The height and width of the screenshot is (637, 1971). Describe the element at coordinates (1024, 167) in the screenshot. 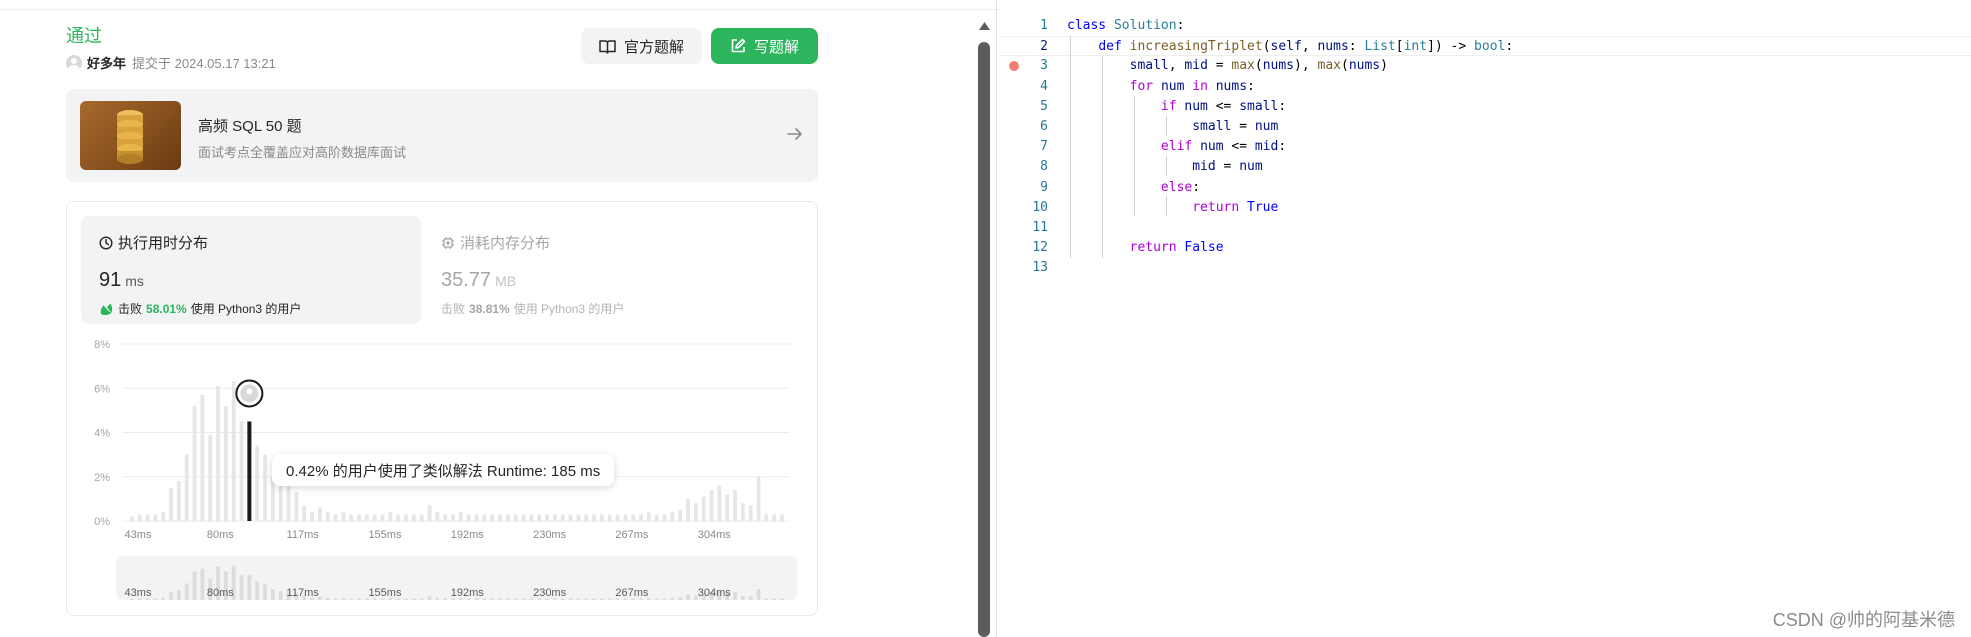

I see `line-number: 8` at that location.